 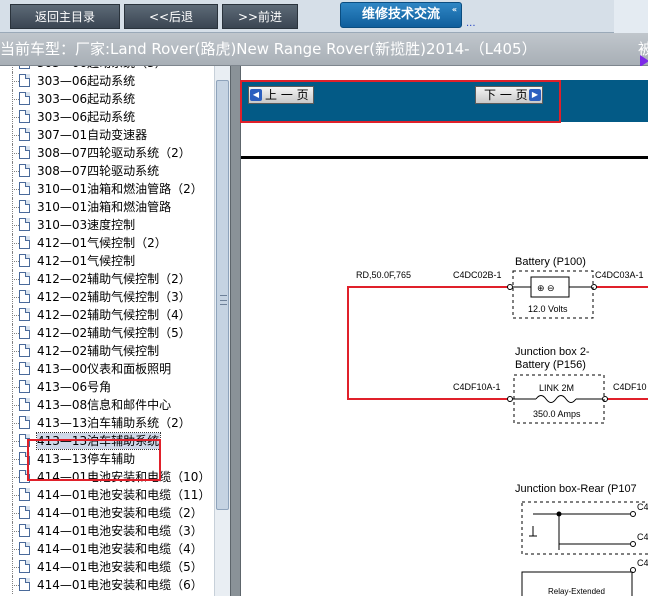 What do you see at coordinates (401, 15) in the screenshot?
I see `tech-exchange-button: 维修技术交流 «` at bounding box center [401, 15].